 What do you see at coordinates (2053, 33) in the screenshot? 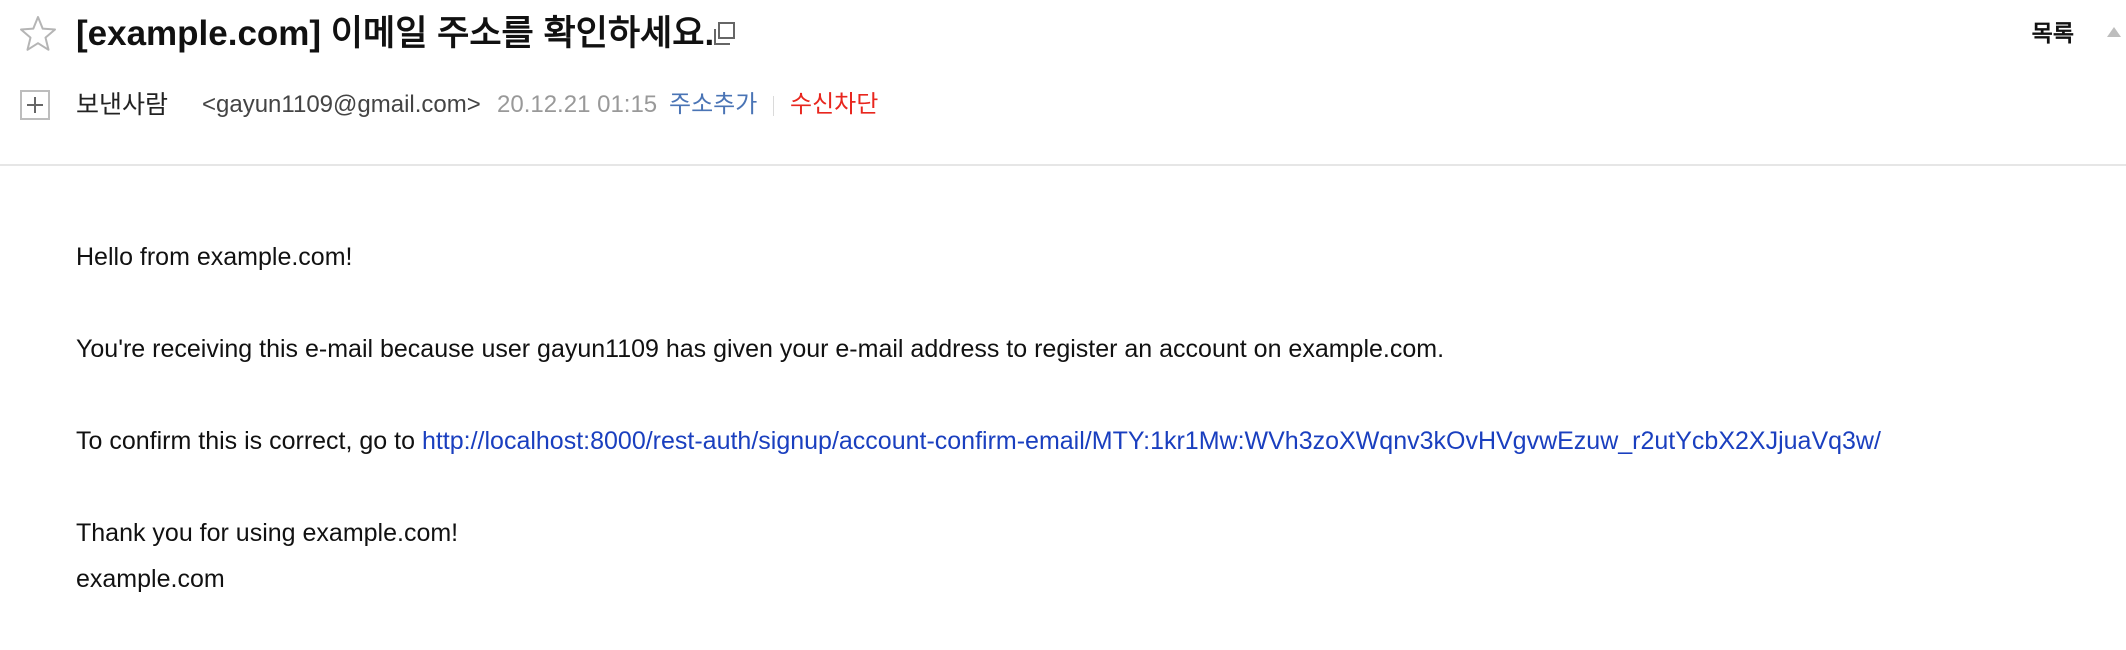
I see `list-button: 목록` at bounding box center [2053, 33].